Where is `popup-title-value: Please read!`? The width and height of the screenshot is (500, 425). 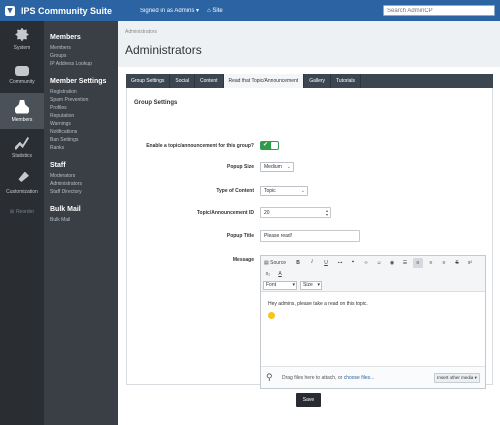
popup-title-value: Please read! is located at coordinates (278, 236).